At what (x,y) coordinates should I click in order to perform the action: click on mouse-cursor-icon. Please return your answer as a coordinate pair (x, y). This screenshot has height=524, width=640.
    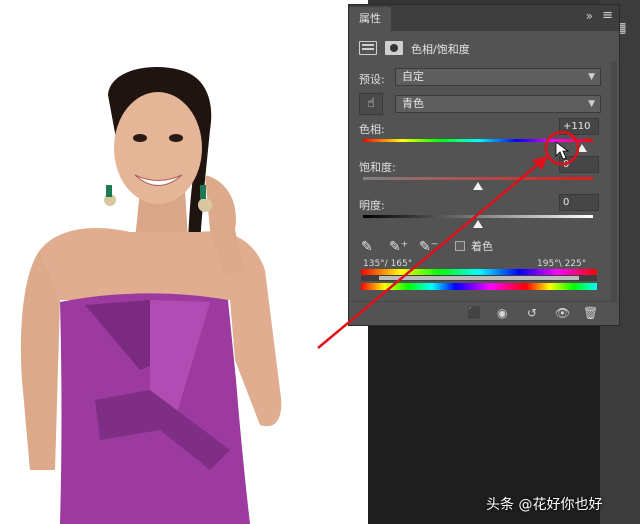
    Looking at the image, I should click on (562, 150).